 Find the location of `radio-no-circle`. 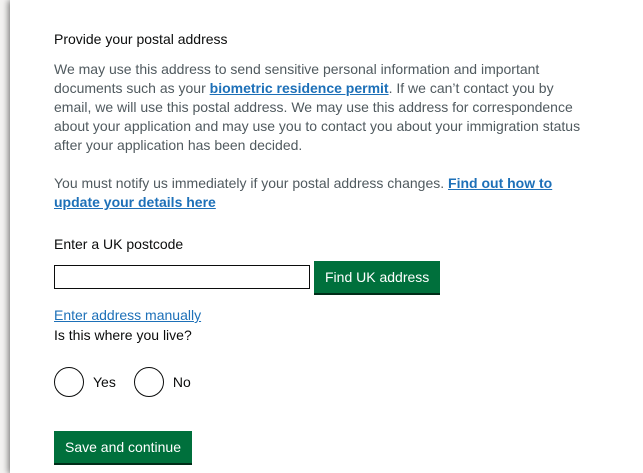

radio-no-circle is located at coordinates (148, 382).